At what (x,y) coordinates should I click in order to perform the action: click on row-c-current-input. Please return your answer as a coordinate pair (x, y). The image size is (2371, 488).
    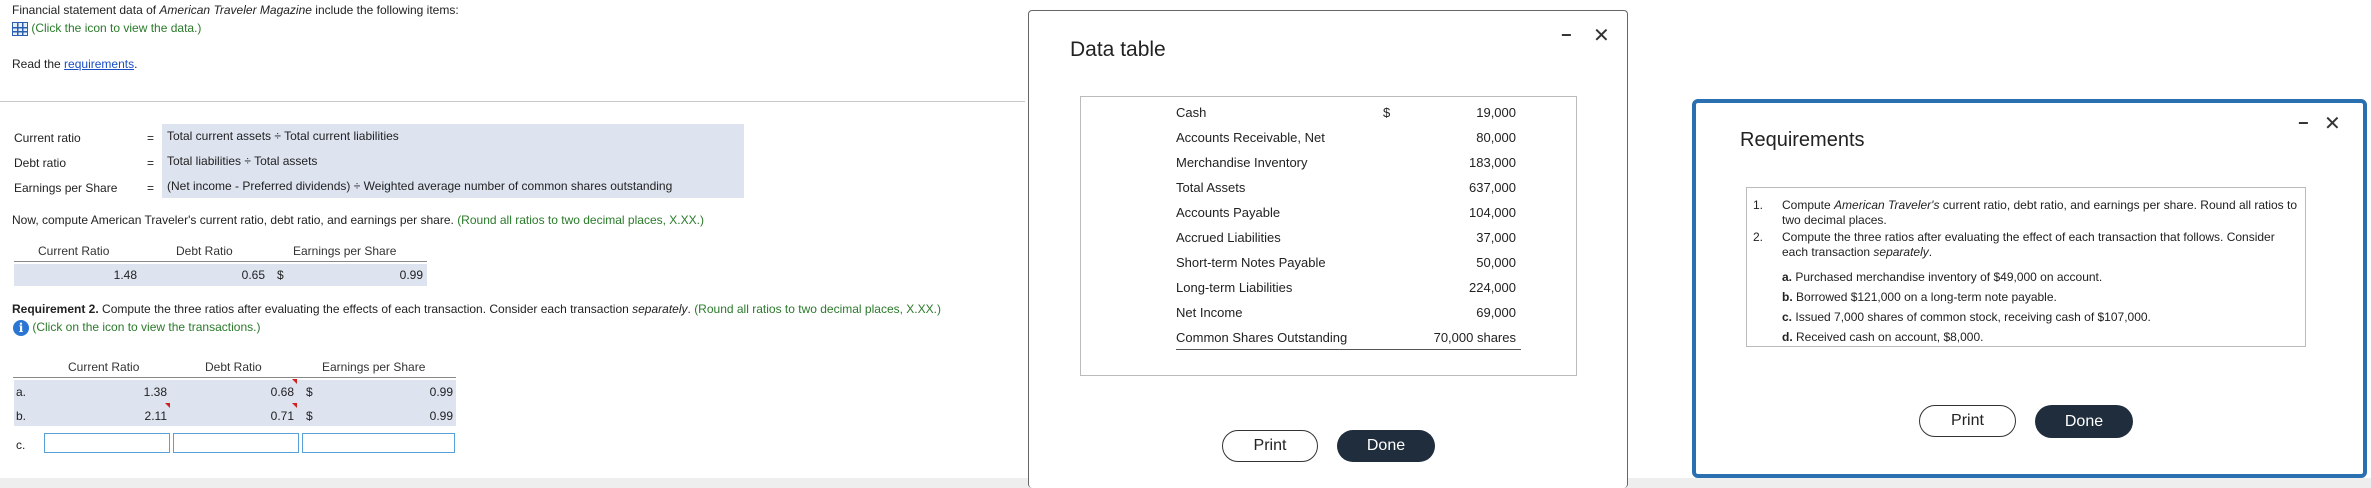
    Looking at the image, I should click on (107, 443).